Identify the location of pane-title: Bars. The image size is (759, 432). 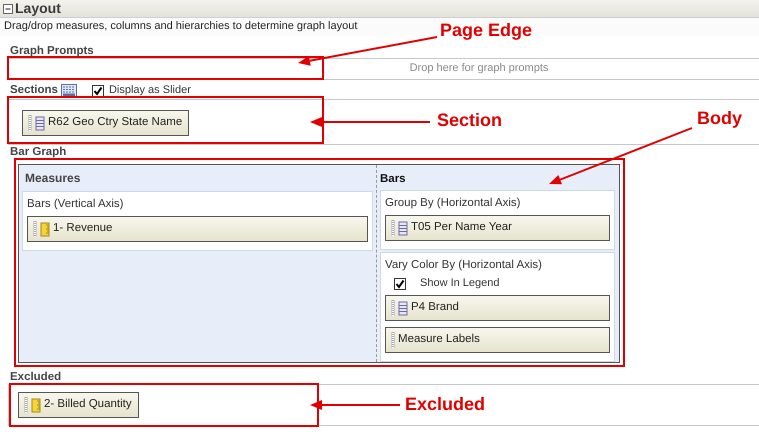
(393, 180).